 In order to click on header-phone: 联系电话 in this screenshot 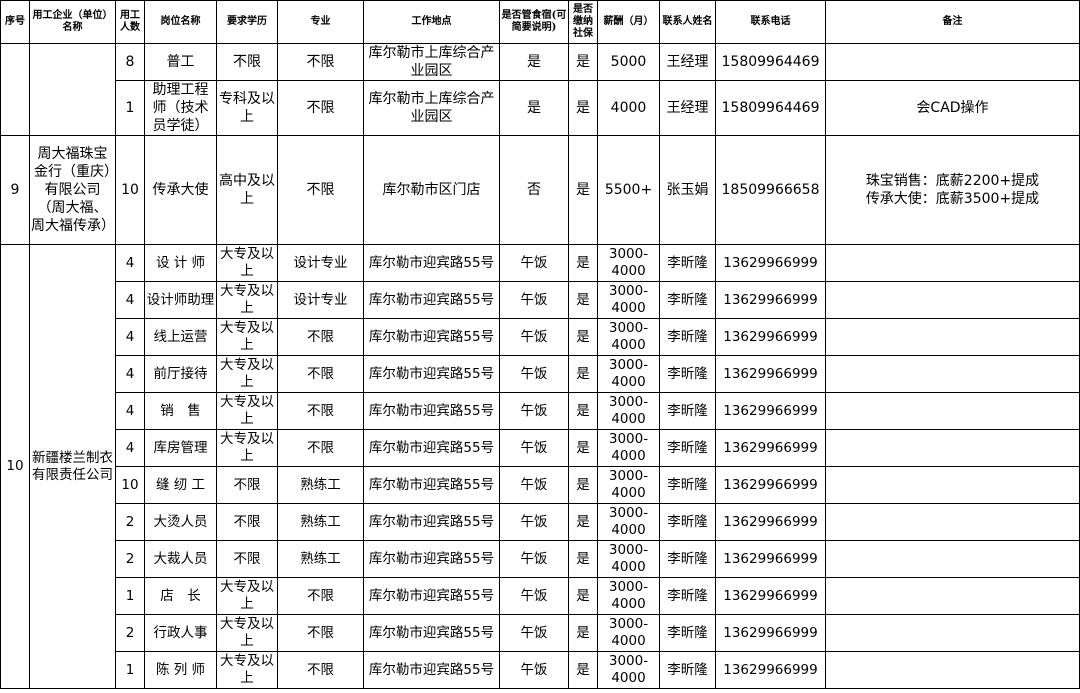, I will do `click(770, 22)`.